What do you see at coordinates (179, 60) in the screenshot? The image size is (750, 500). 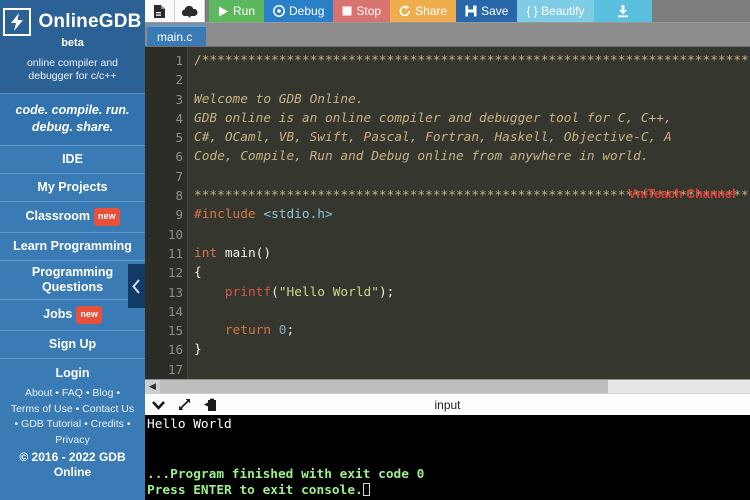 I see `line-number: 1` at bounding box center [179, 60].